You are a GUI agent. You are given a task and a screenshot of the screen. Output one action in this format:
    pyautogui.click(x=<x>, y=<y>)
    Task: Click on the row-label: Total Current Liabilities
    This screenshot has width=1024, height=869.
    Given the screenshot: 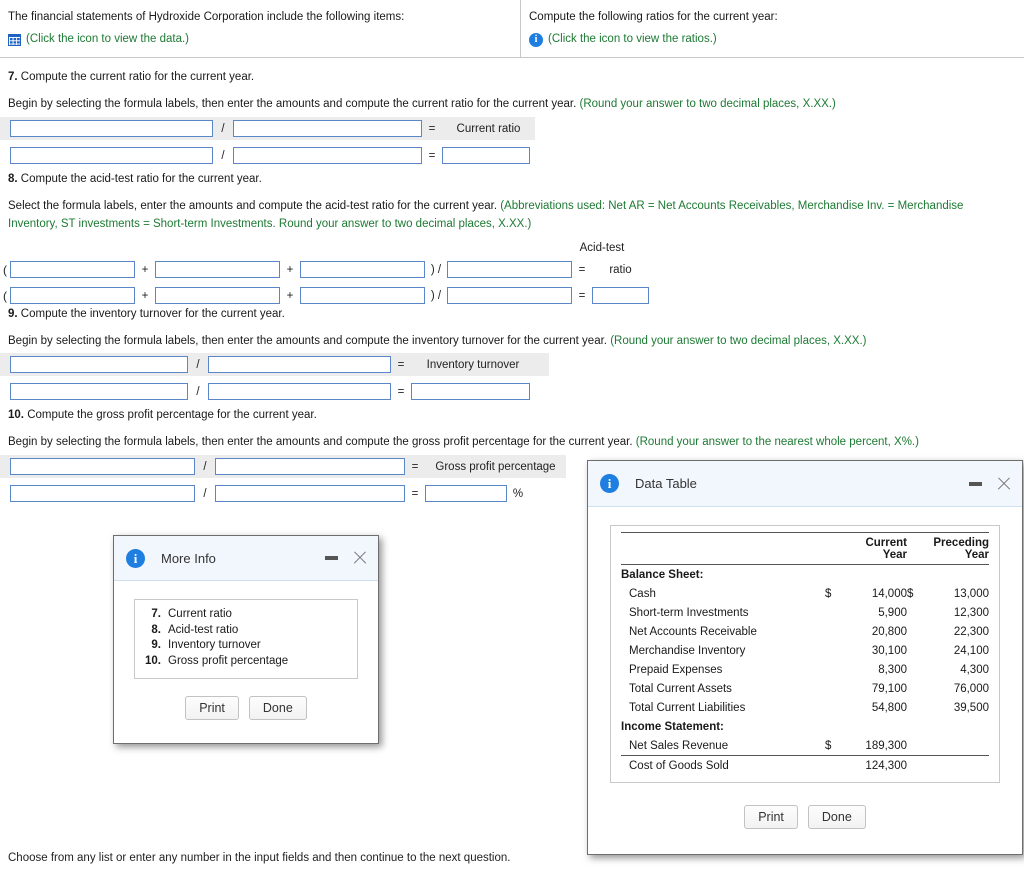 What is the action you would take?
    pyautogui.click(x=687, y=707)
    